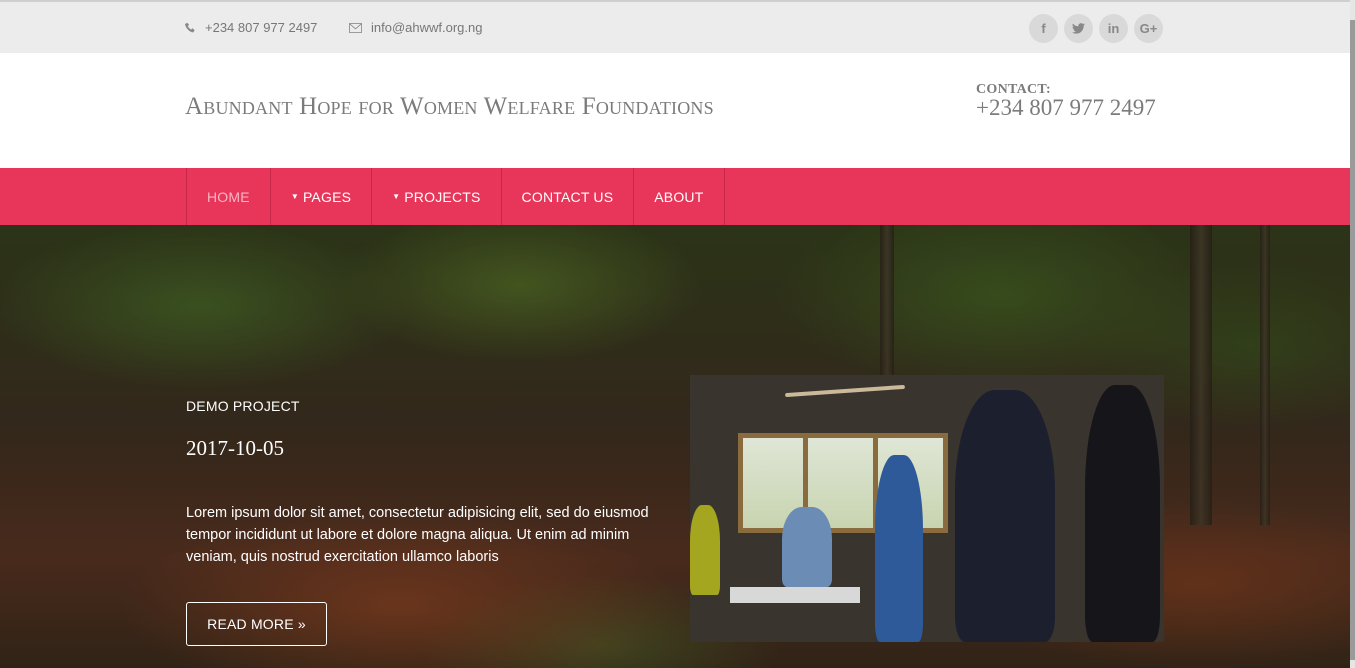  What do you see at coordinates (235, 448) in the screenshot?
I see `project-date: 2017-10-05` at bounding box center [235, 448].